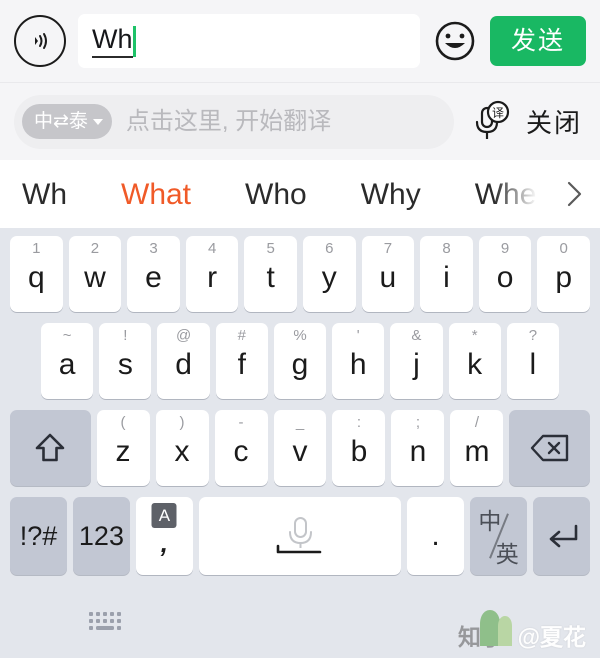  Describe the element at coordinates (416, 364) in the screenshot. I see `key-label: j` at that location.